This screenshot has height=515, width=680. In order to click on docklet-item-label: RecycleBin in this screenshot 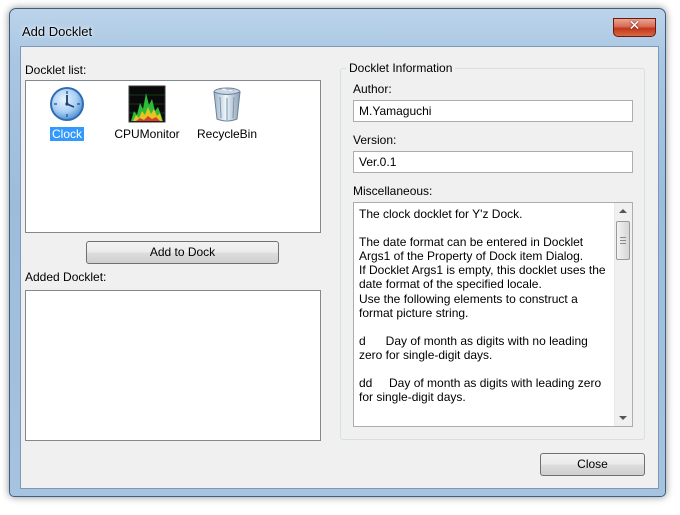, I will do `click(227, 134)`.